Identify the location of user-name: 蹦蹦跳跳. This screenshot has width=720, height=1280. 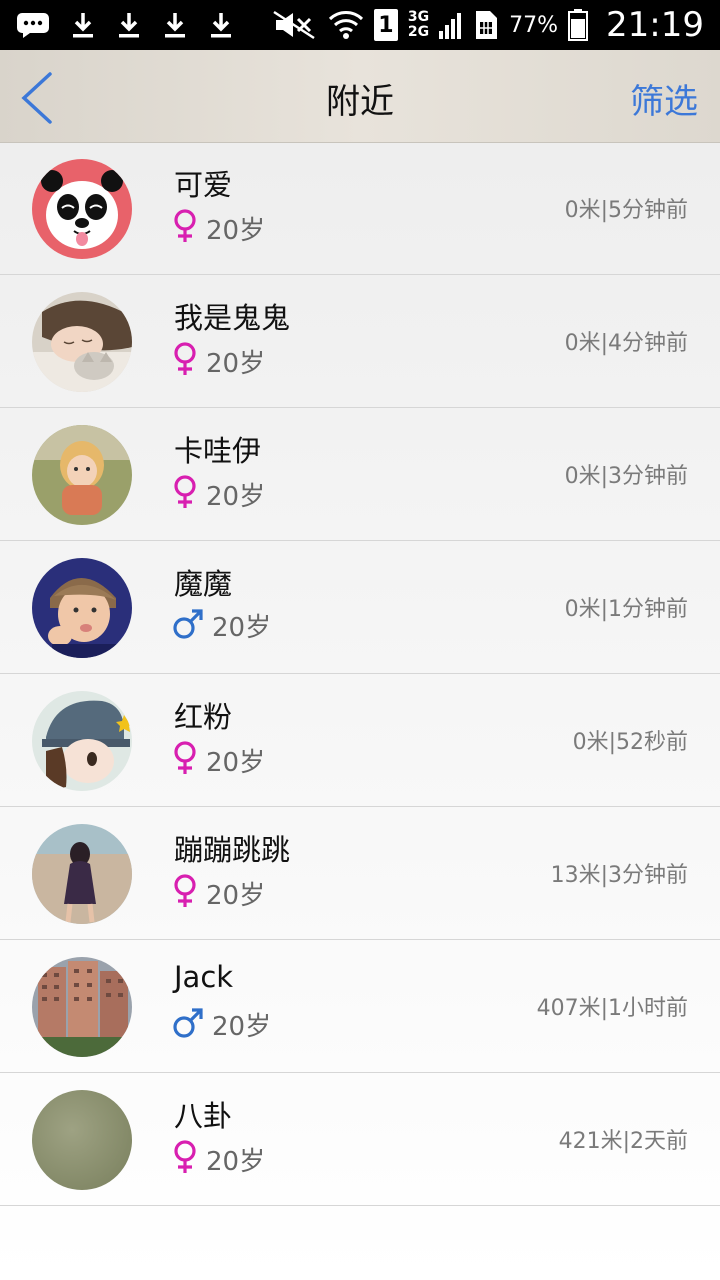
(232, 850).